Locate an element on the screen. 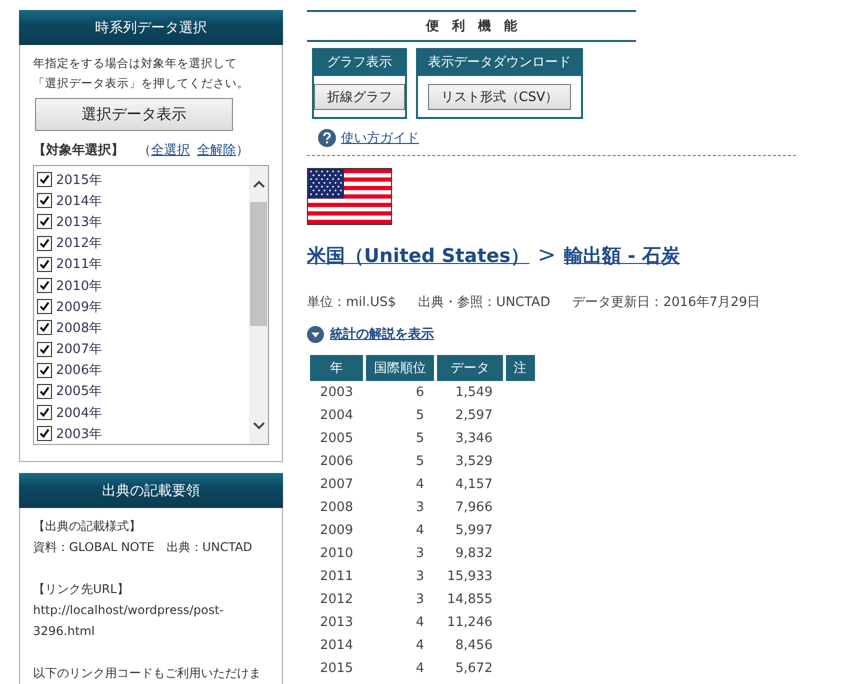 The width and height of the screenshot is (868, 684). url-heading: 【リンク先URL】 is located at coordinates (81, 589).